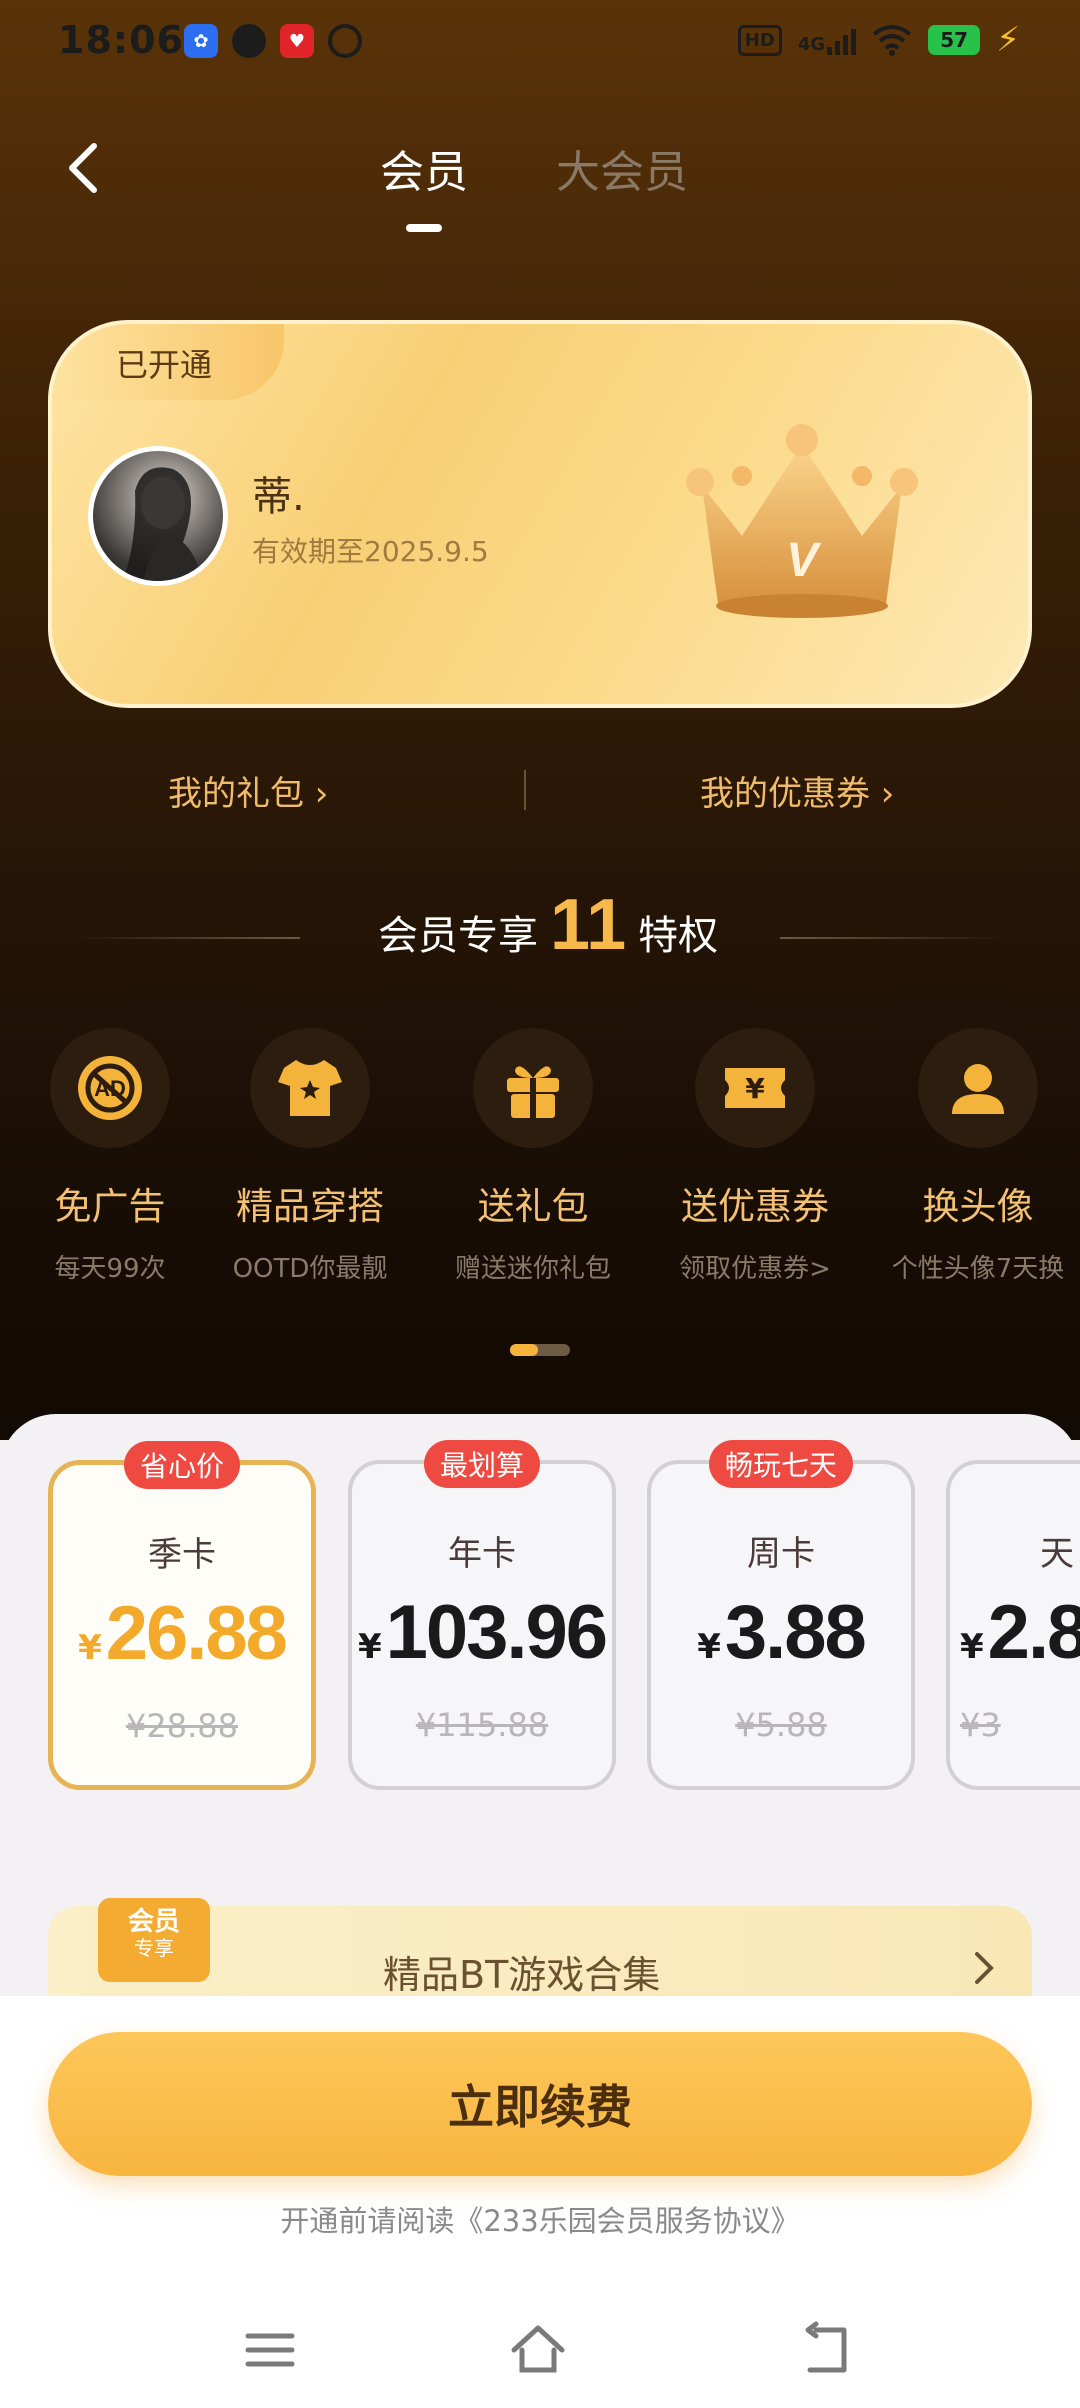  Describe the element at coordinates (622, 168) in the screenshot. I see `tab-big-member: 大会员` at that location.